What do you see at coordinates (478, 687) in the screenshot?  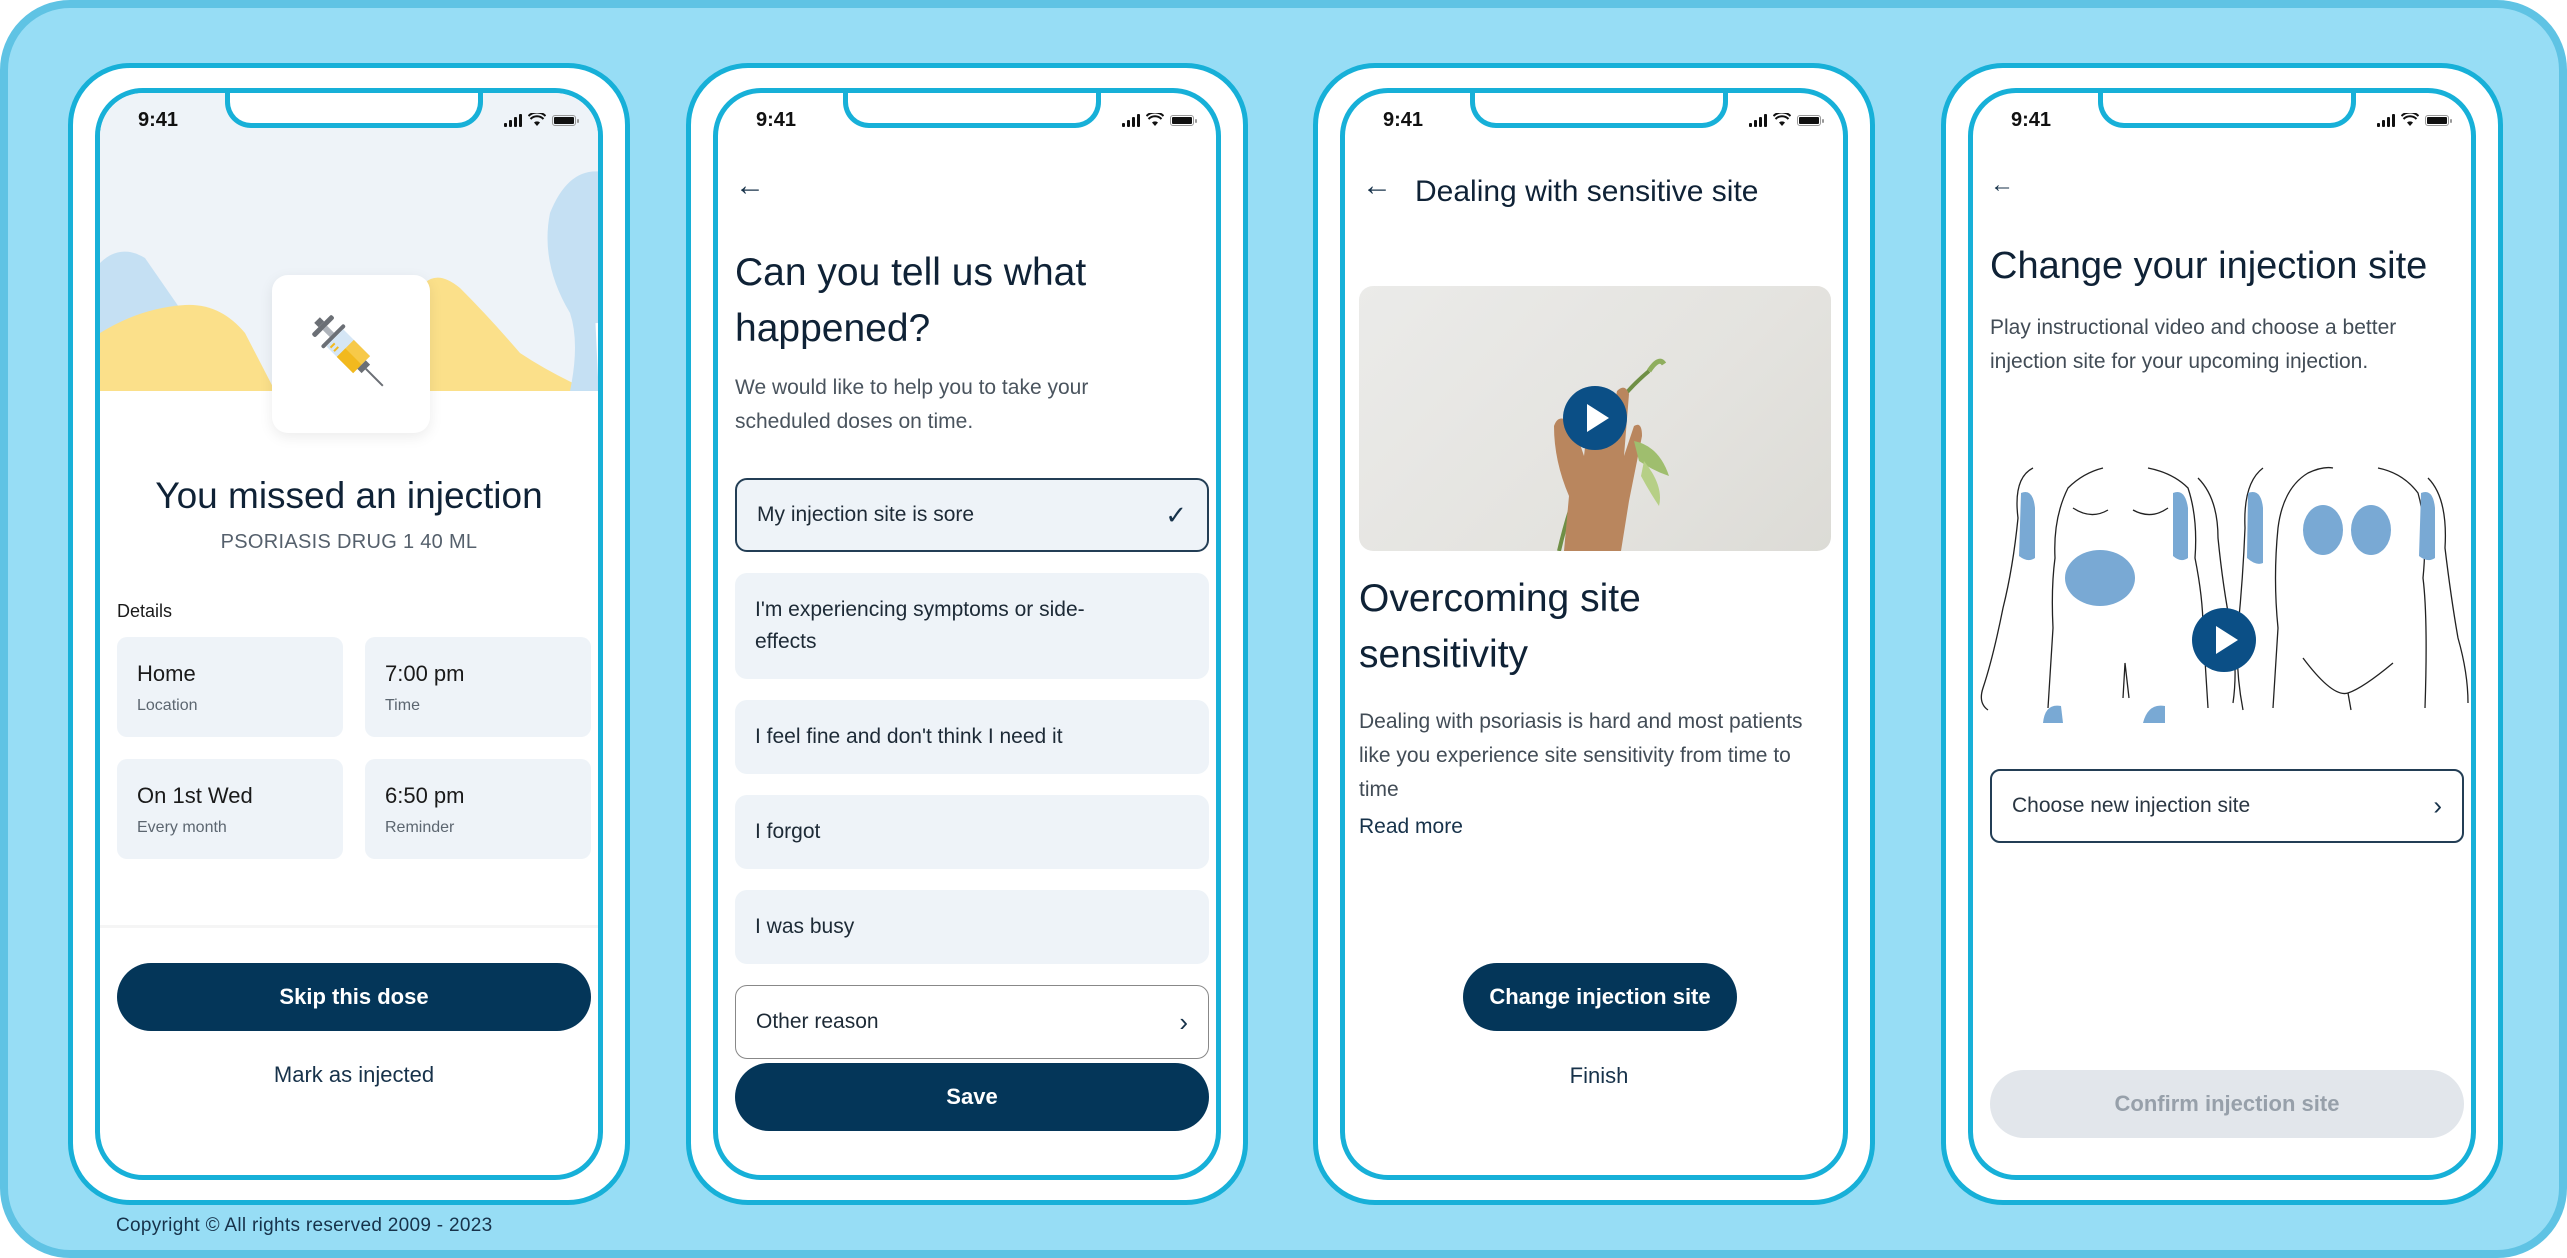 I see `detail-time: 7:00 pm Time` at bounding box center [478, 687].